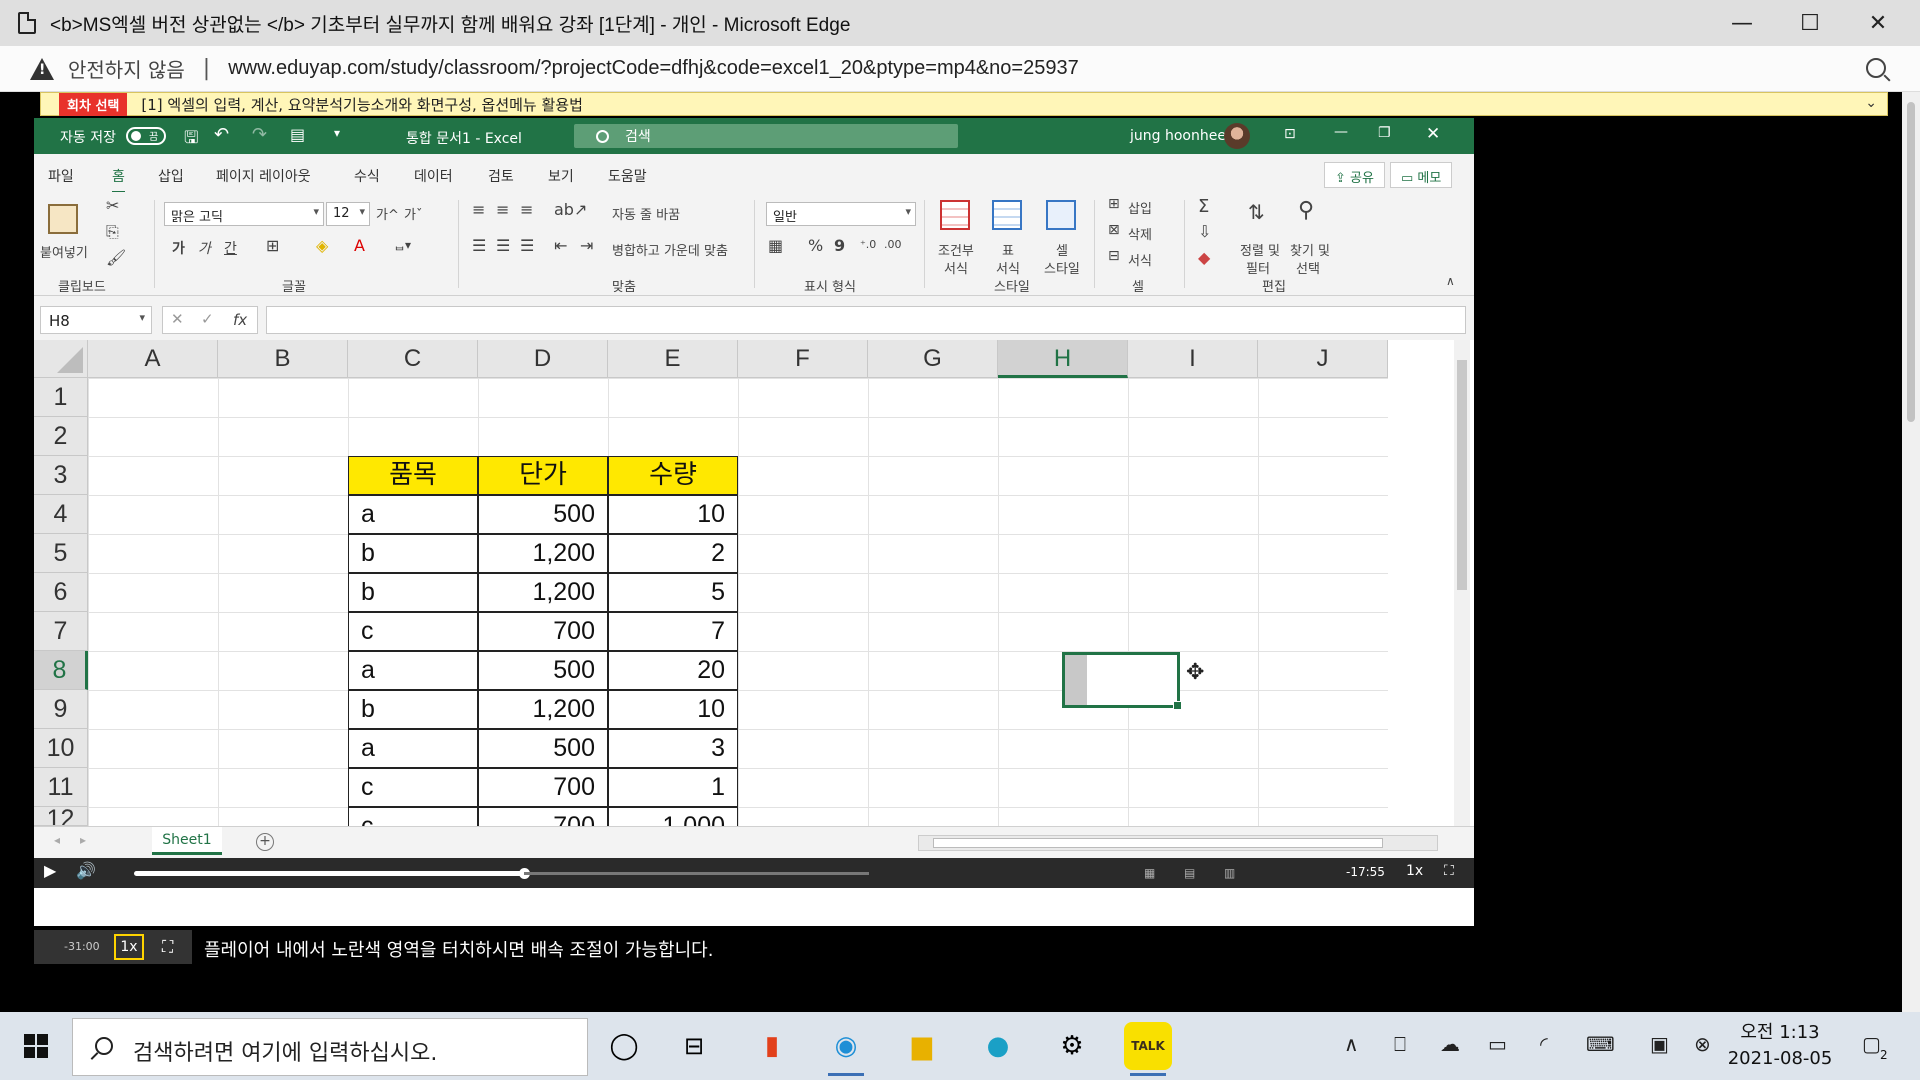 The width and height of the screenshot is (1920, 1080). Describe the element at coordinates (330, 1047) in the screenshot. I see `taskbar-search: 검색하려면 여기에 입력하십시오.` at that location.